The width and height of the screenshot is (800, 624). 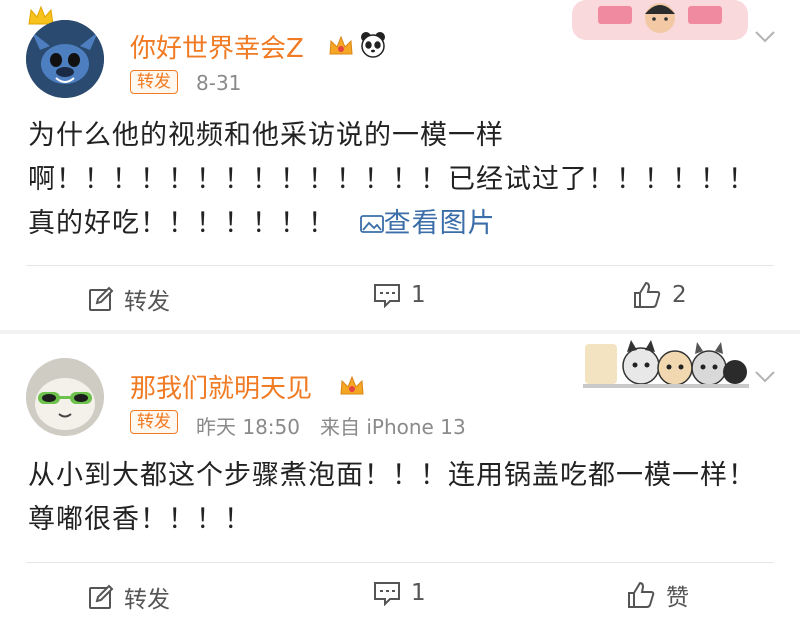 What do you see at coordinates (248, 427) in the screenshot?
I see `timestamp: 昨天 18:50` at bounding box center [248, 427].